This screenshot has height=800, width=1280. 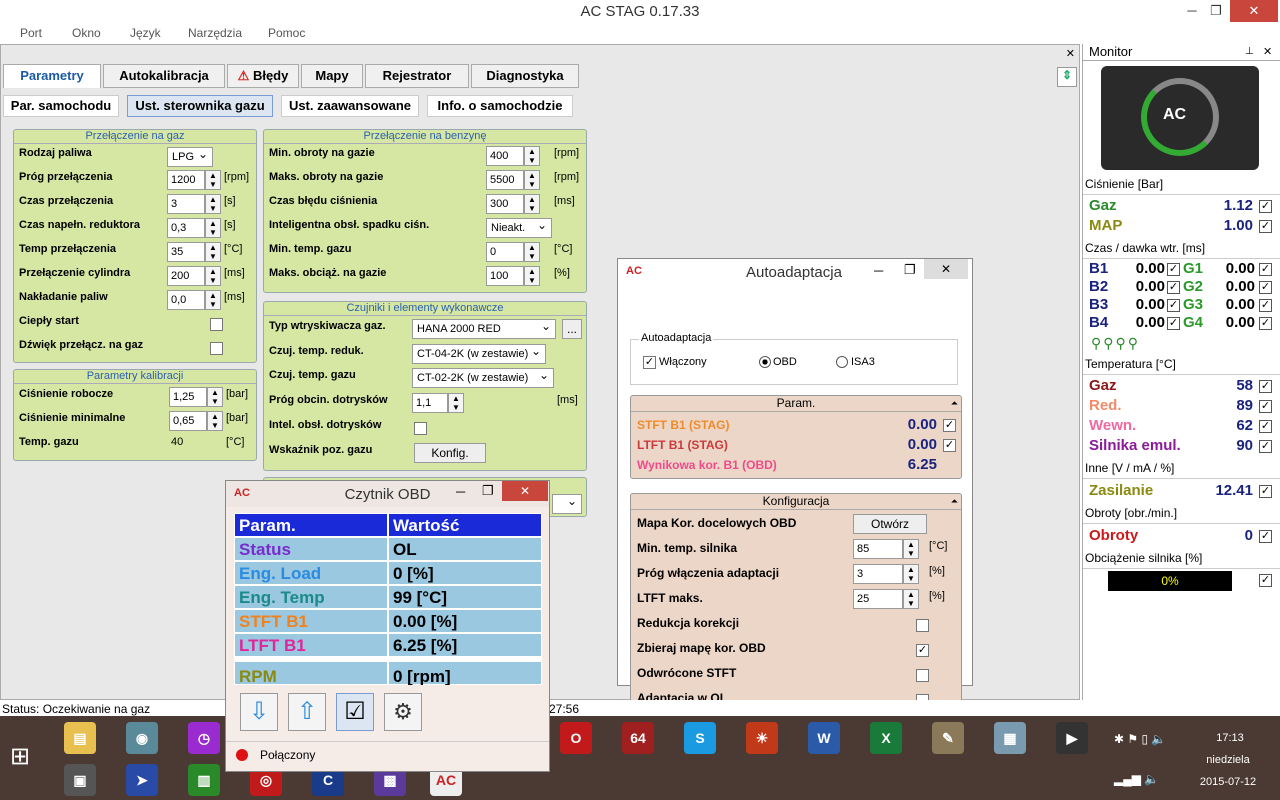 What do you see at coordinates (1010, 738) in the screenshot?
I see `calculator-icon: ▦` at bounding box center [1010, 738].